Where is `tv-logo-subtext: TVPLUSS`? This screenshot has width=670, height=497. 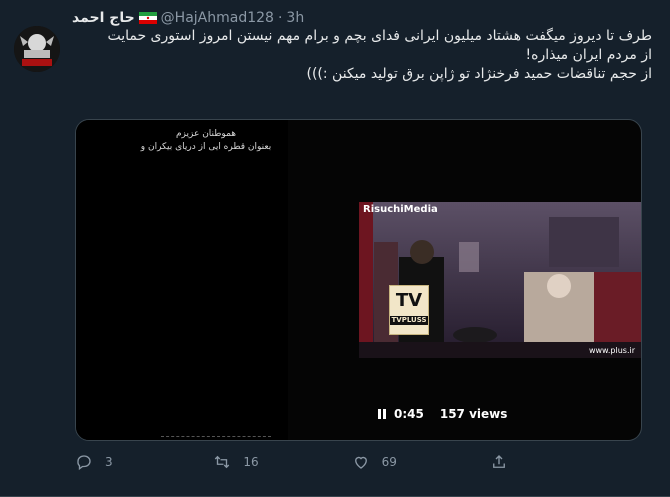 tv-logo-subtext: TVPLUSS is located at coordinates (409, 320).